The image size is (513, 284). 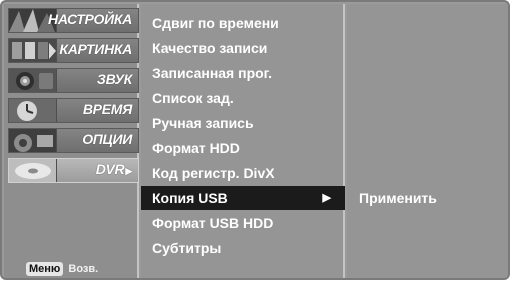 I want to click on menu-key-badge: Меню, so click(x=45, y=269).